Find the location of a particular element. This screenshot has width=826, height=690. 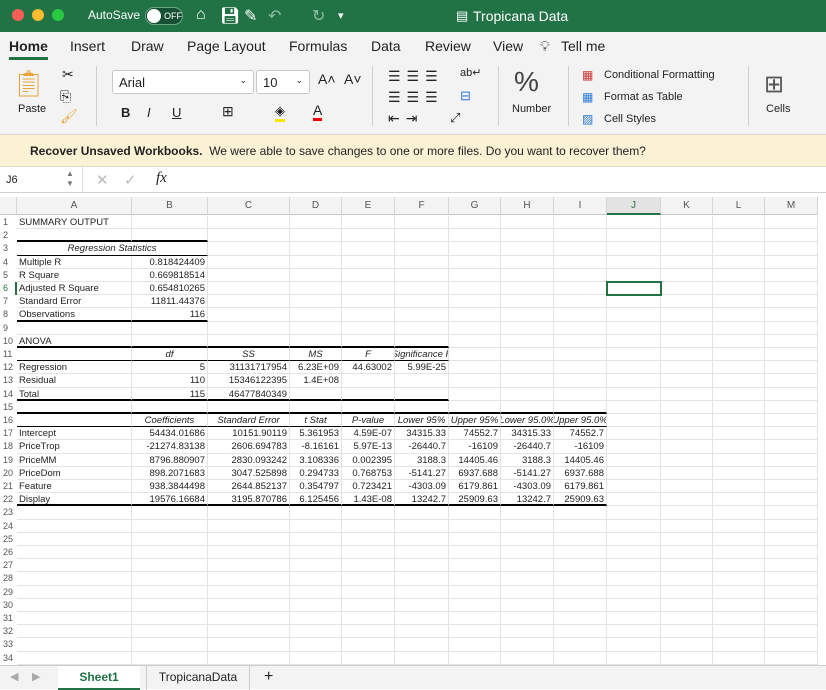

column-header-g: G is located at coordinates (475, 206).